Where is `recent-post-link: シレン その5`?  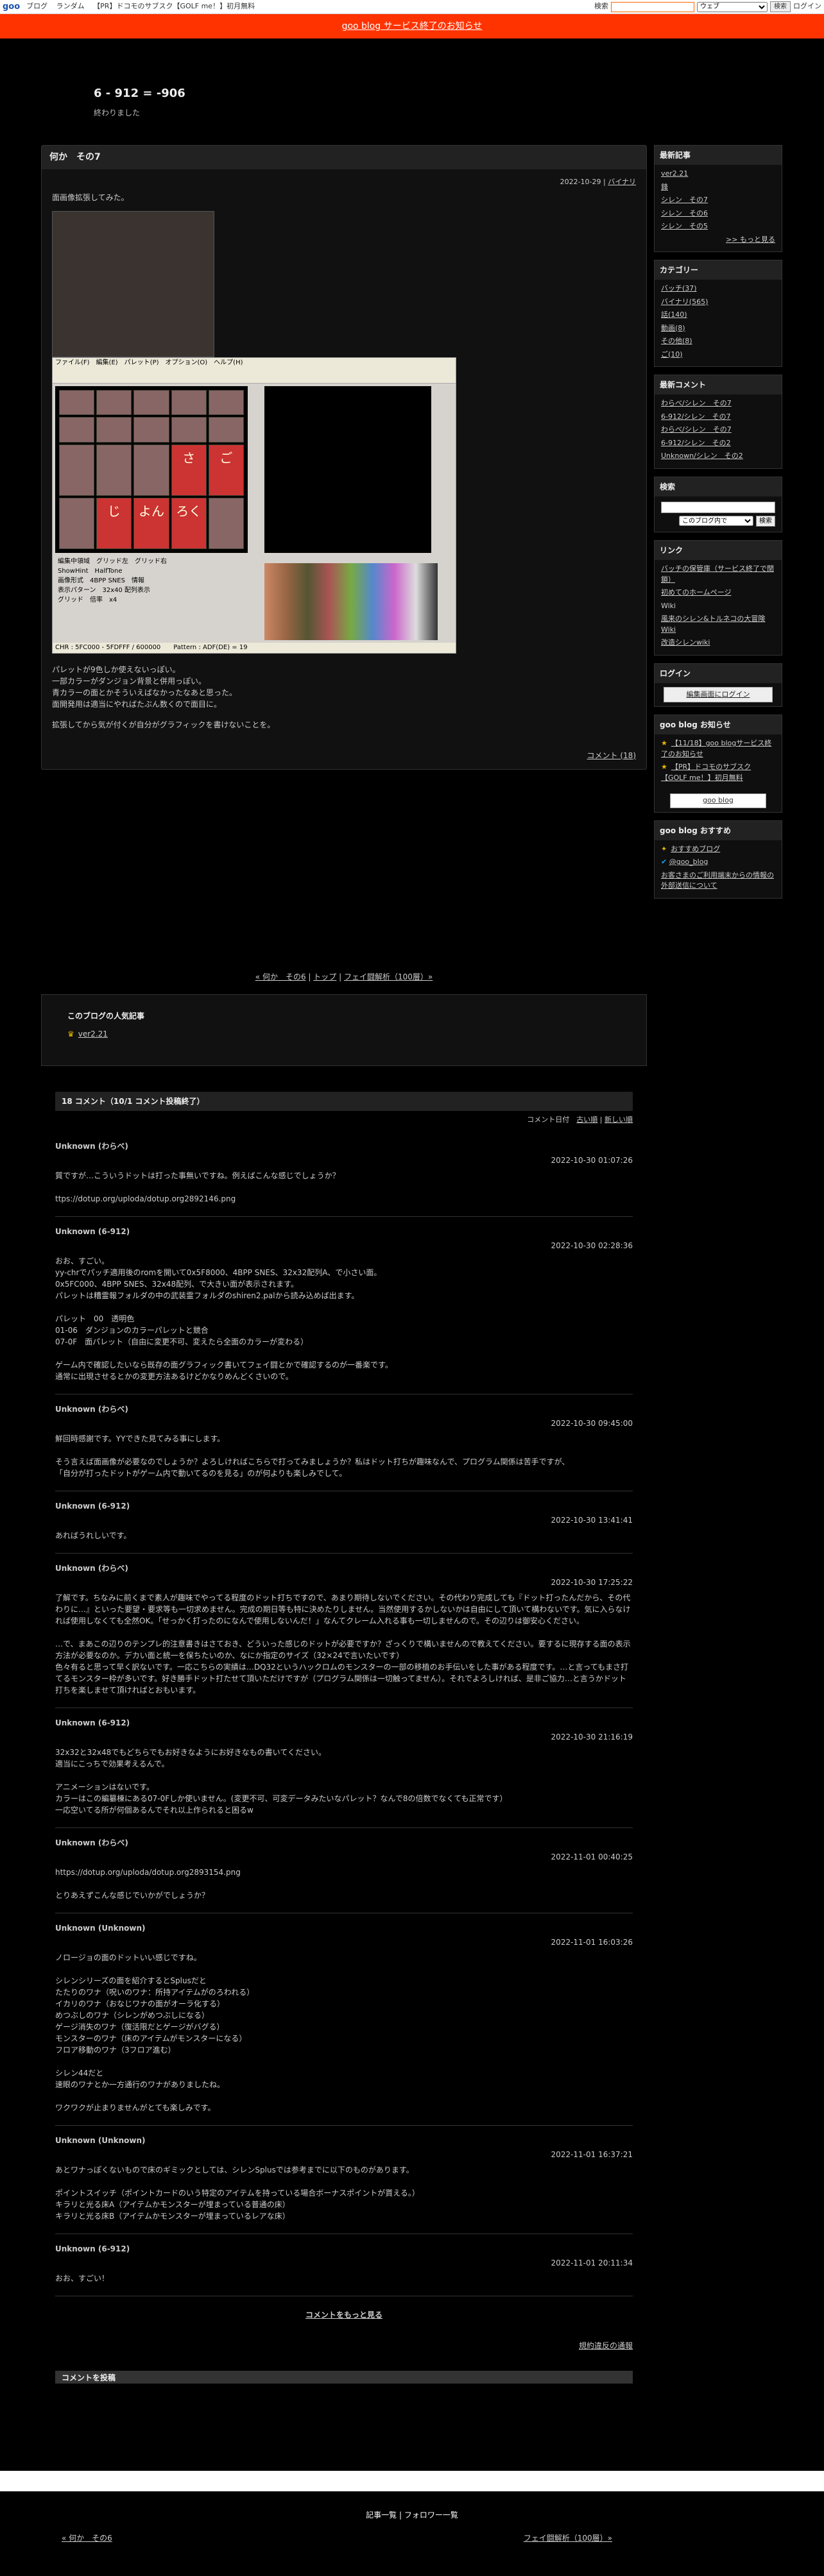
recent-post-link: シレン その5 is located at coordinates (684, 226).